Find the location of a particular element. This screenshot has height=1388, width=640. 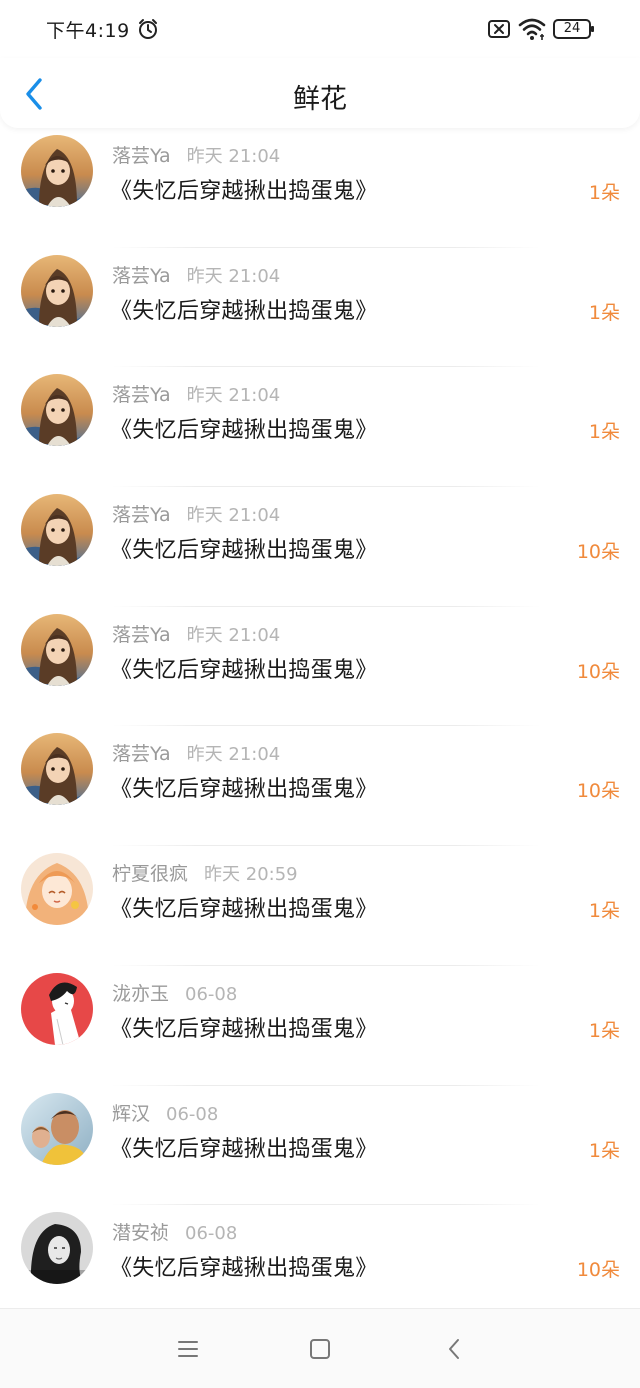

list-item: 辉汉 06-08 《失忆后穿越揪出捣蛋鬼》 1朵 is located at coordinates (320, 1146).